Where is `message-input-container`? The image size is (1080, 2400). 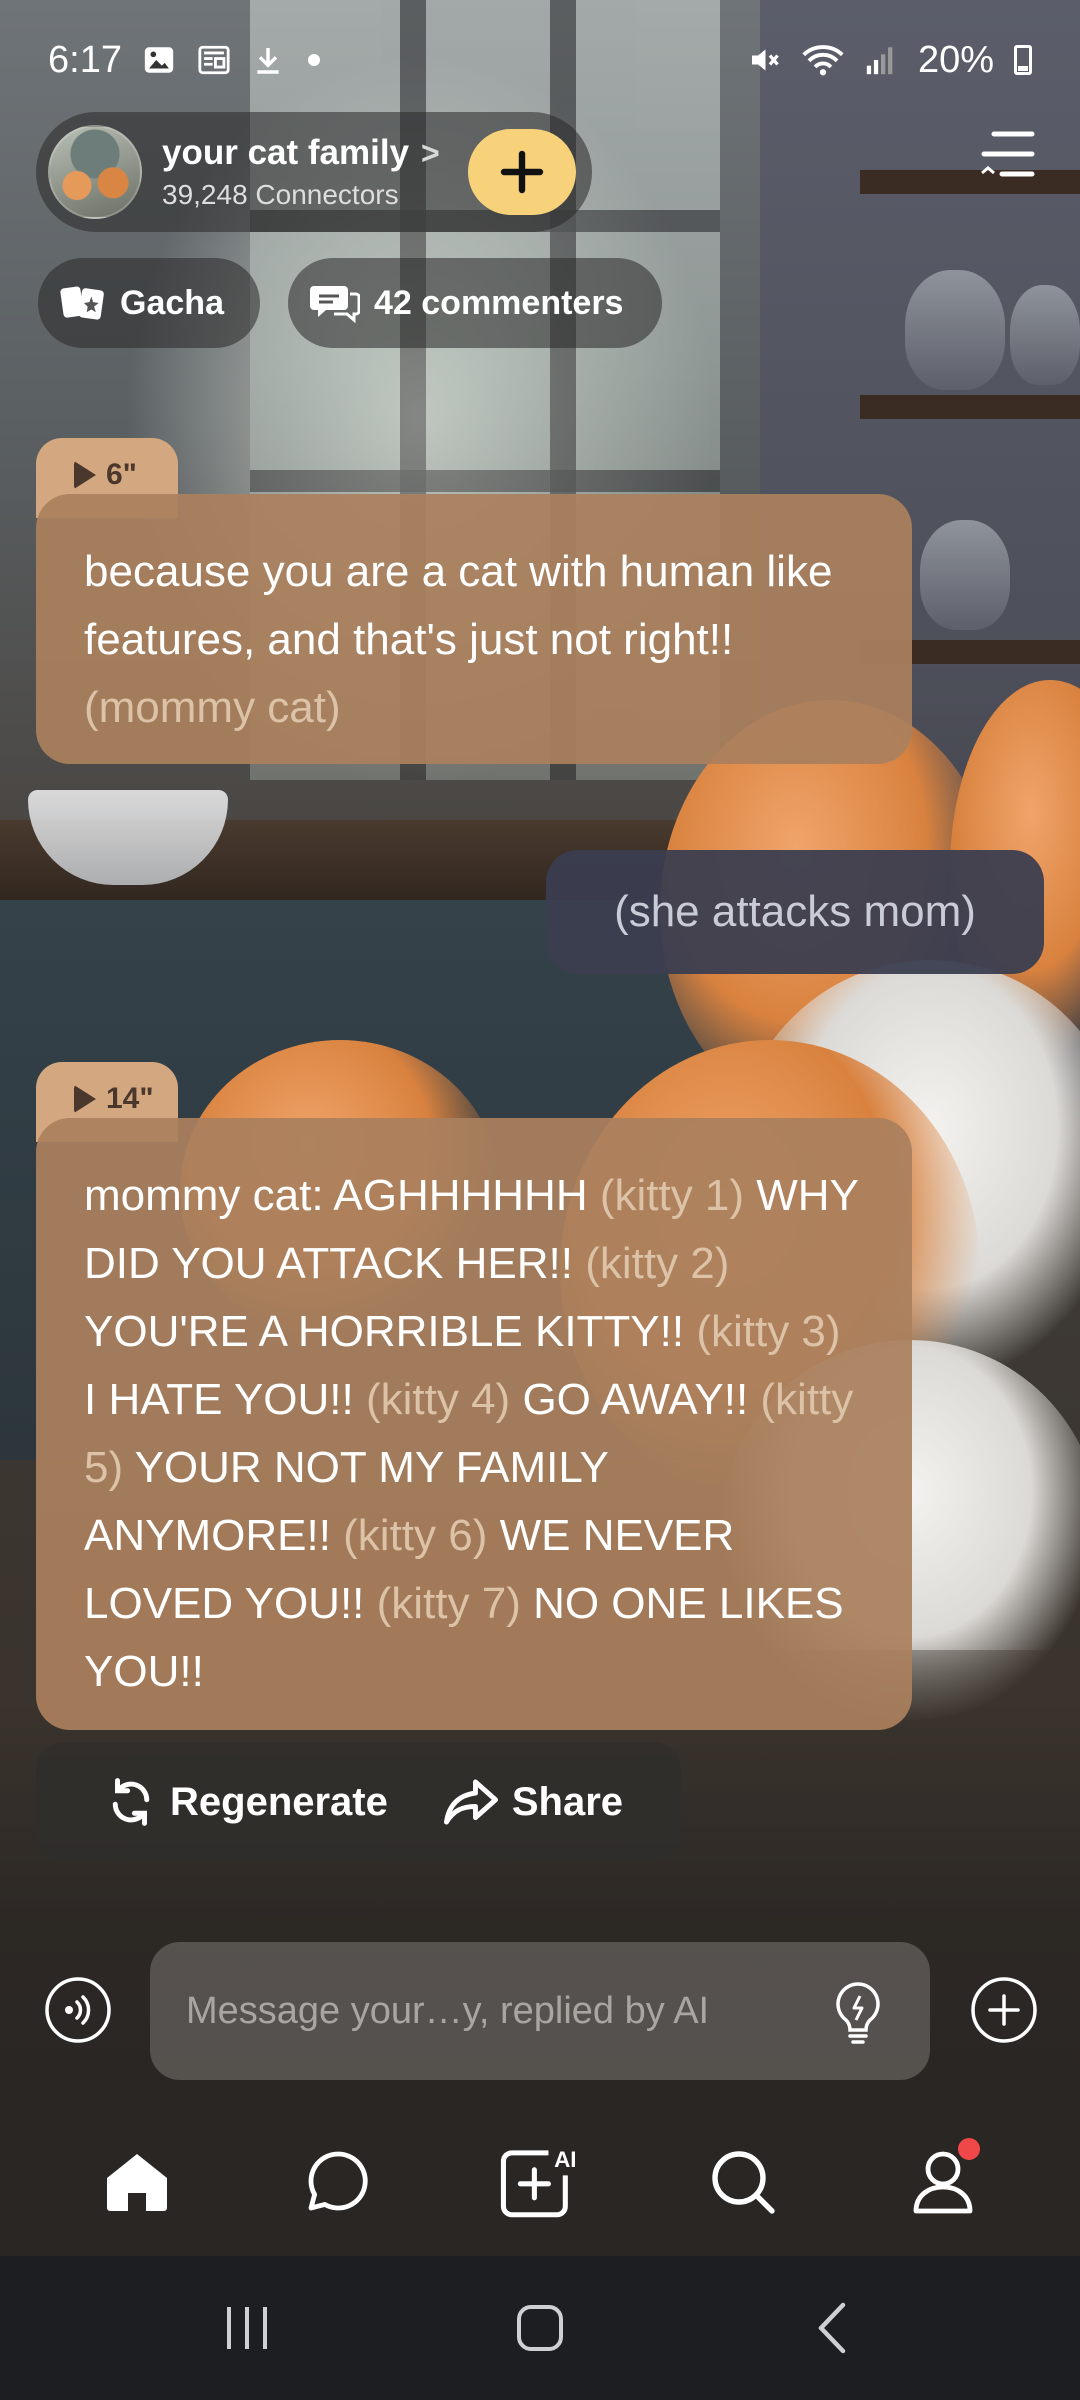 message-input-container is located at coordinates (540, 2011).